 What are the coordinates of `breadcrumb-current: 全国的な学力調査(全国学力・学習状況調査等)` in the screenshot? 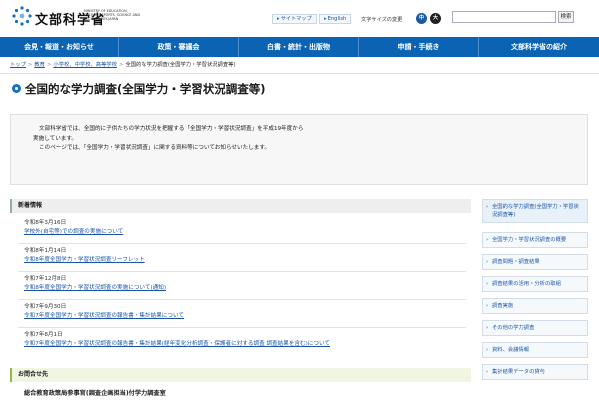 It's located at (180, 65).